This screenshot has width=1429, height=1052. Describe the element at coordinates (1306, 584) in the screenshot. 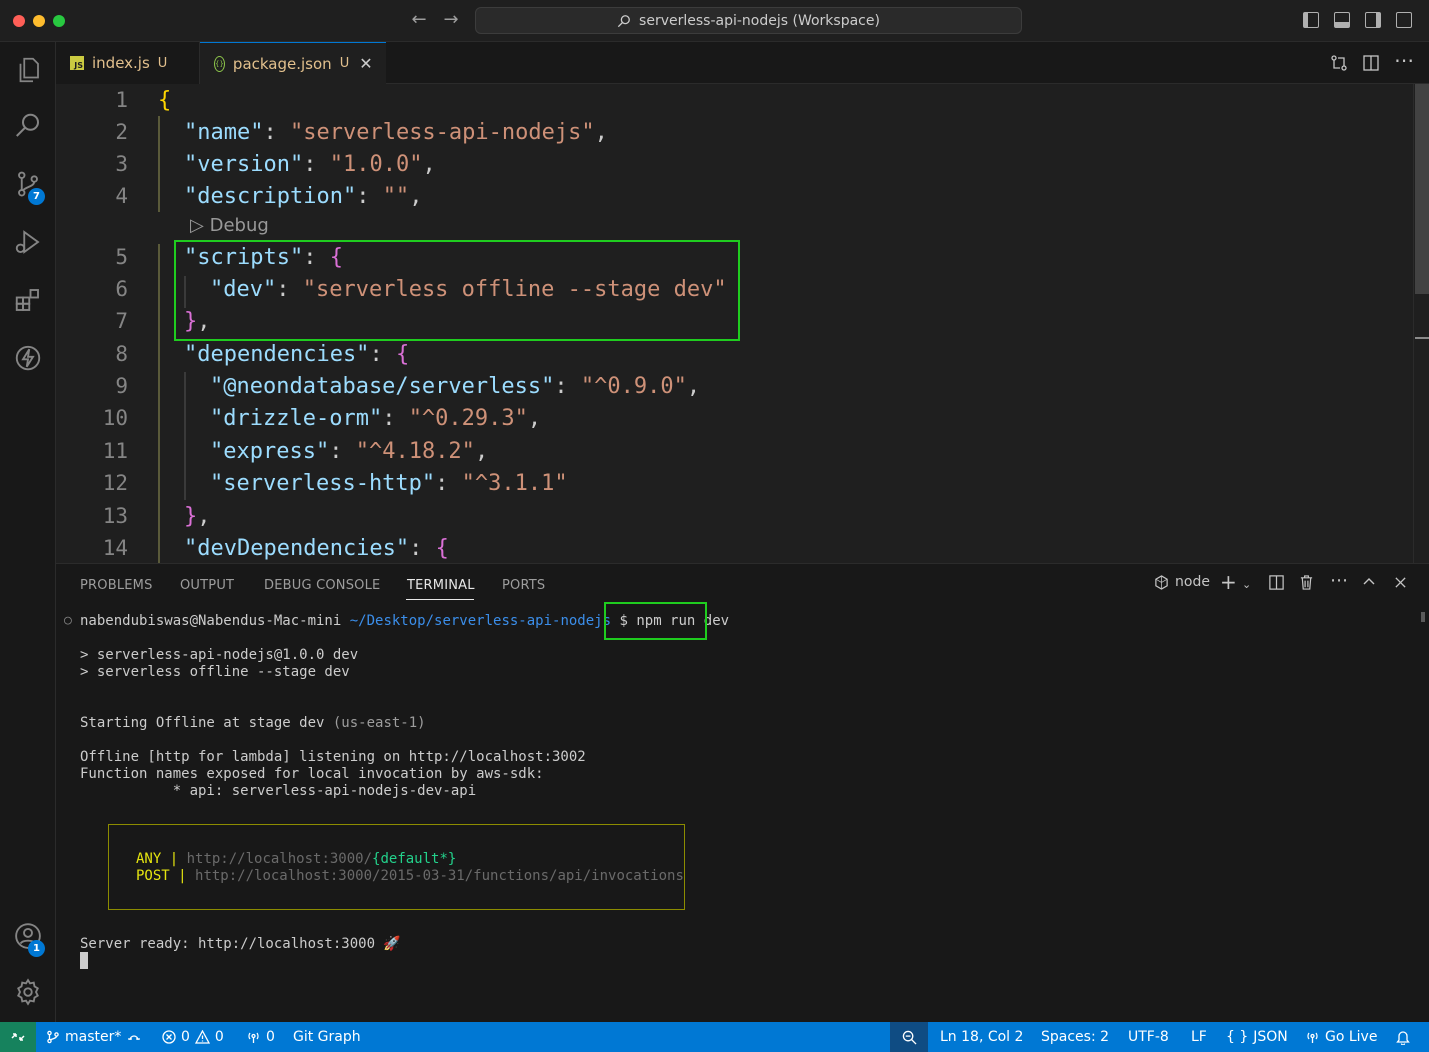

I see `trash-icon` at that location.